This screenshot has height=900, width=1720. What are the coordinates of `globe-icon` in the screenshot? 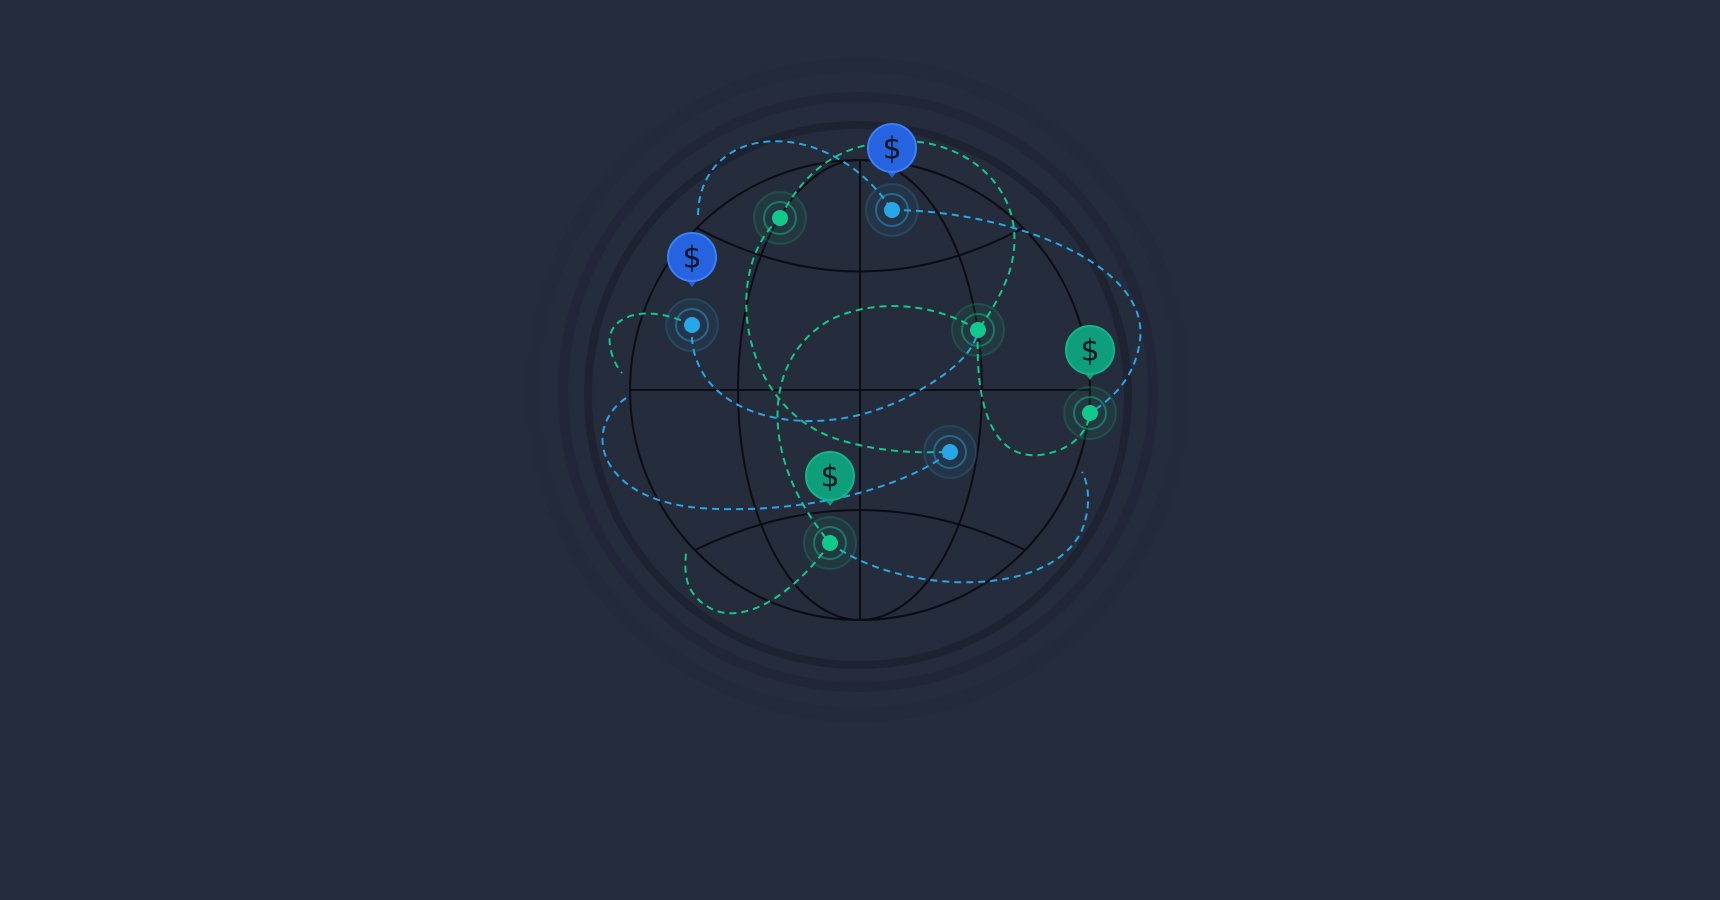 It's located at (860, 390).